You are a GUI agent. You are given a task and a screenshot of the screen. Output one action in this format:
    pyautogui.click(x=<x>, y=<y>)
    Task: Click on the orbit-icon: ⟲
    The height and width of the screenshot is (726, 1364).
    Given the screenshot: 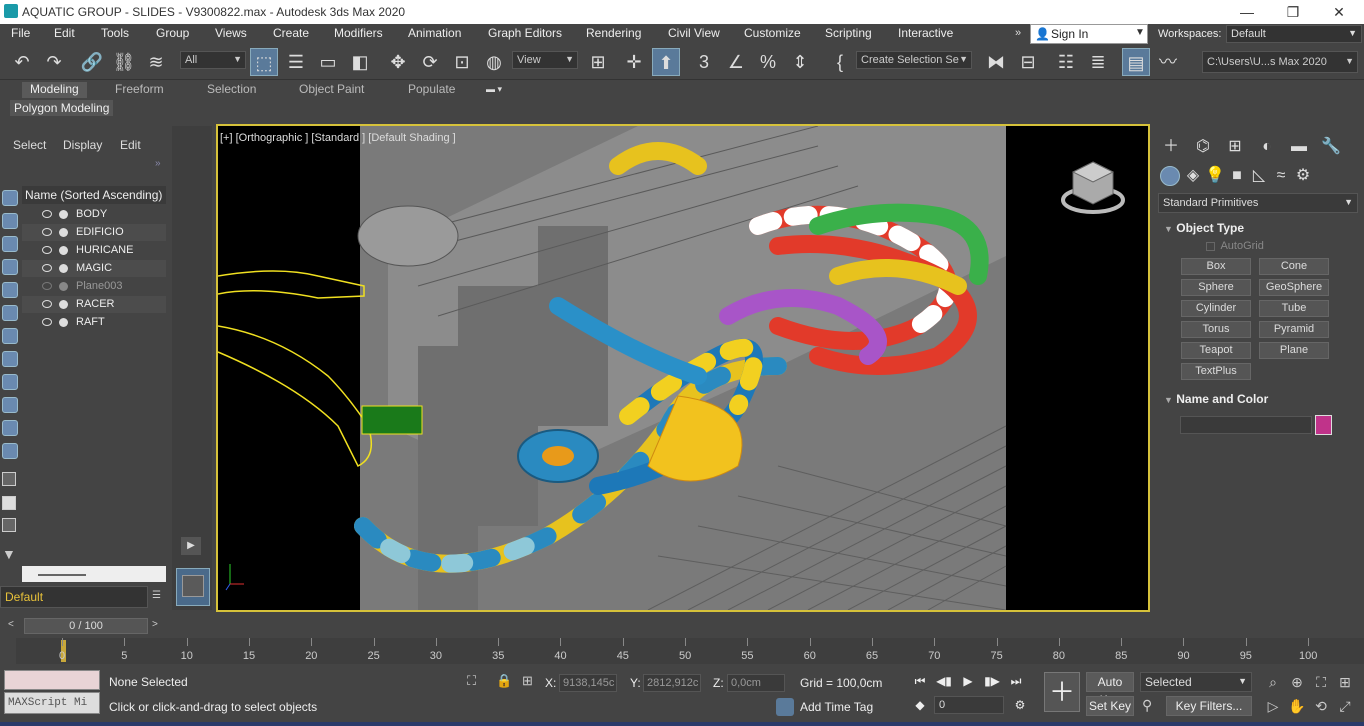 What is the action you would take?
    pyautogui.click(x=1321, y=706)
    